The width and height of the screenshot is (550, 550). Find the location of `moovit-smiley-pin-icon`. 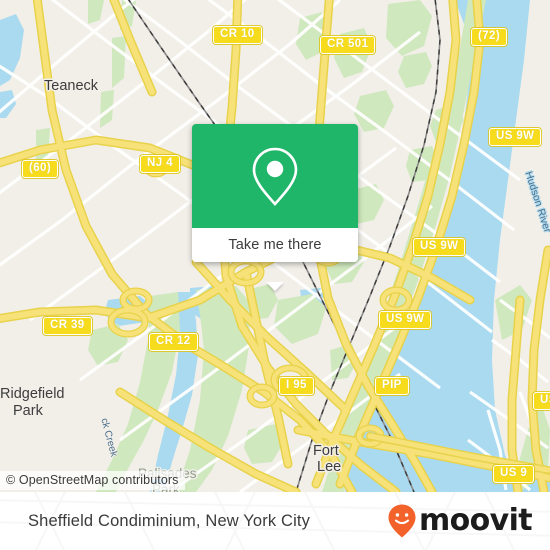

moovit-smiley-pin-icon is located at coordinates (402, 521).